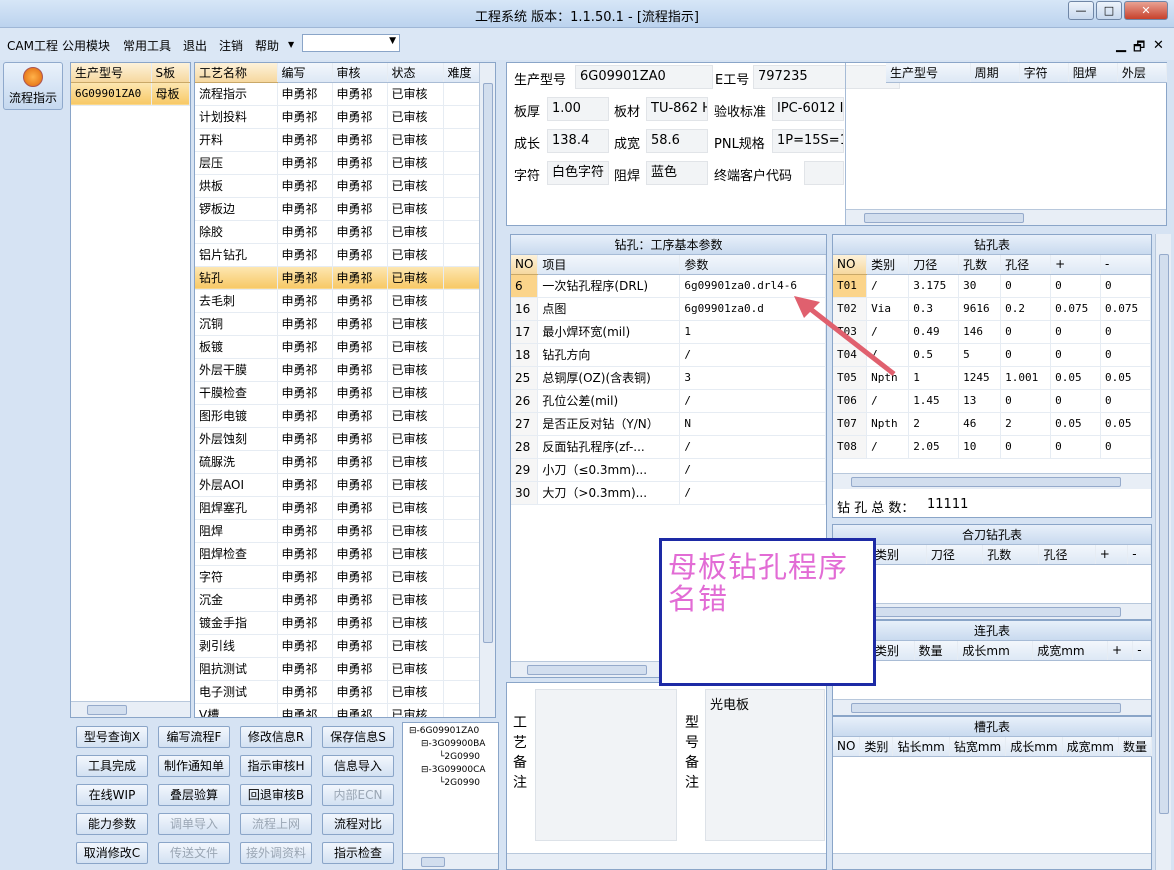 The width and height of the screenshot is (1174, 870). I want to click on col-combo-drill: -, so click(1139, 555).